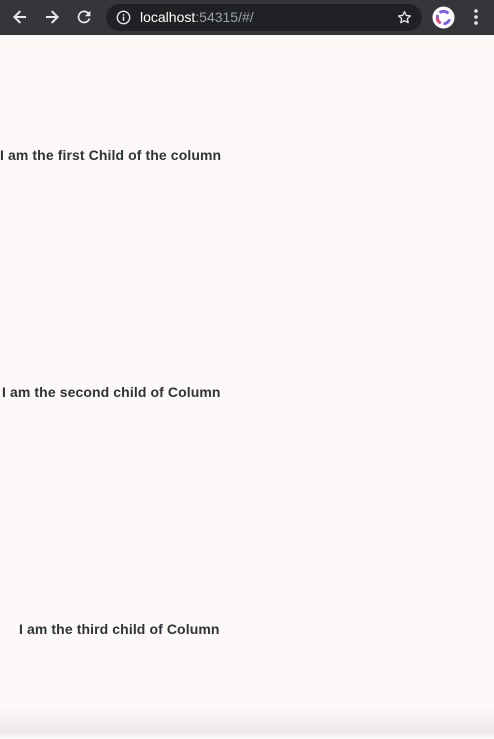 This screenshot has width=494, height=739. I want to click on address-bar: localhost:54315/#/, so click(264, 17).